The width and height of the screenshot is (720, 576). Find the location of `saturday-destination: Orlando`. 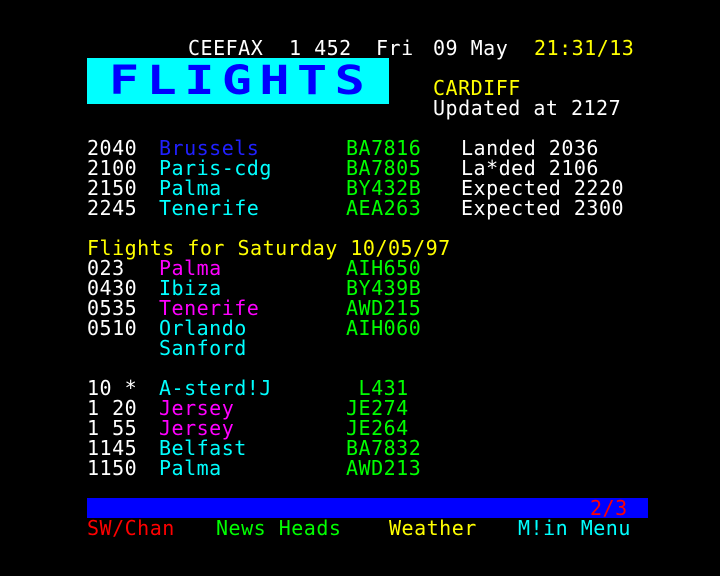

saturday-destination: Orlando is located at coordinates (203, 328).